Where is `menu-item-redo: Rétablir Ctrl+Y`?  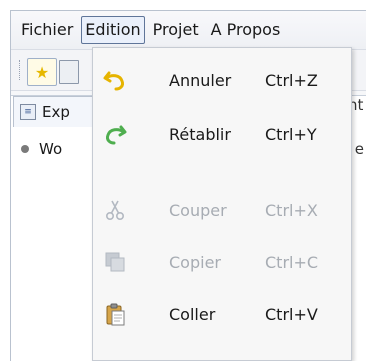 menu-item-redo: Rétablir Ctrl+Y is located at coordinates (222, 134).